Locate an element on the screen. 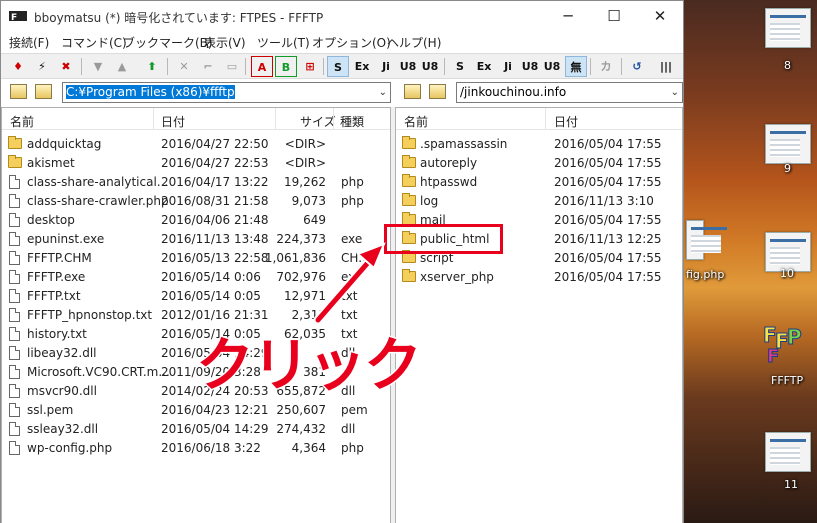  table-row: log 2016/11/13 3:10 is located at coordinates (539, 201).